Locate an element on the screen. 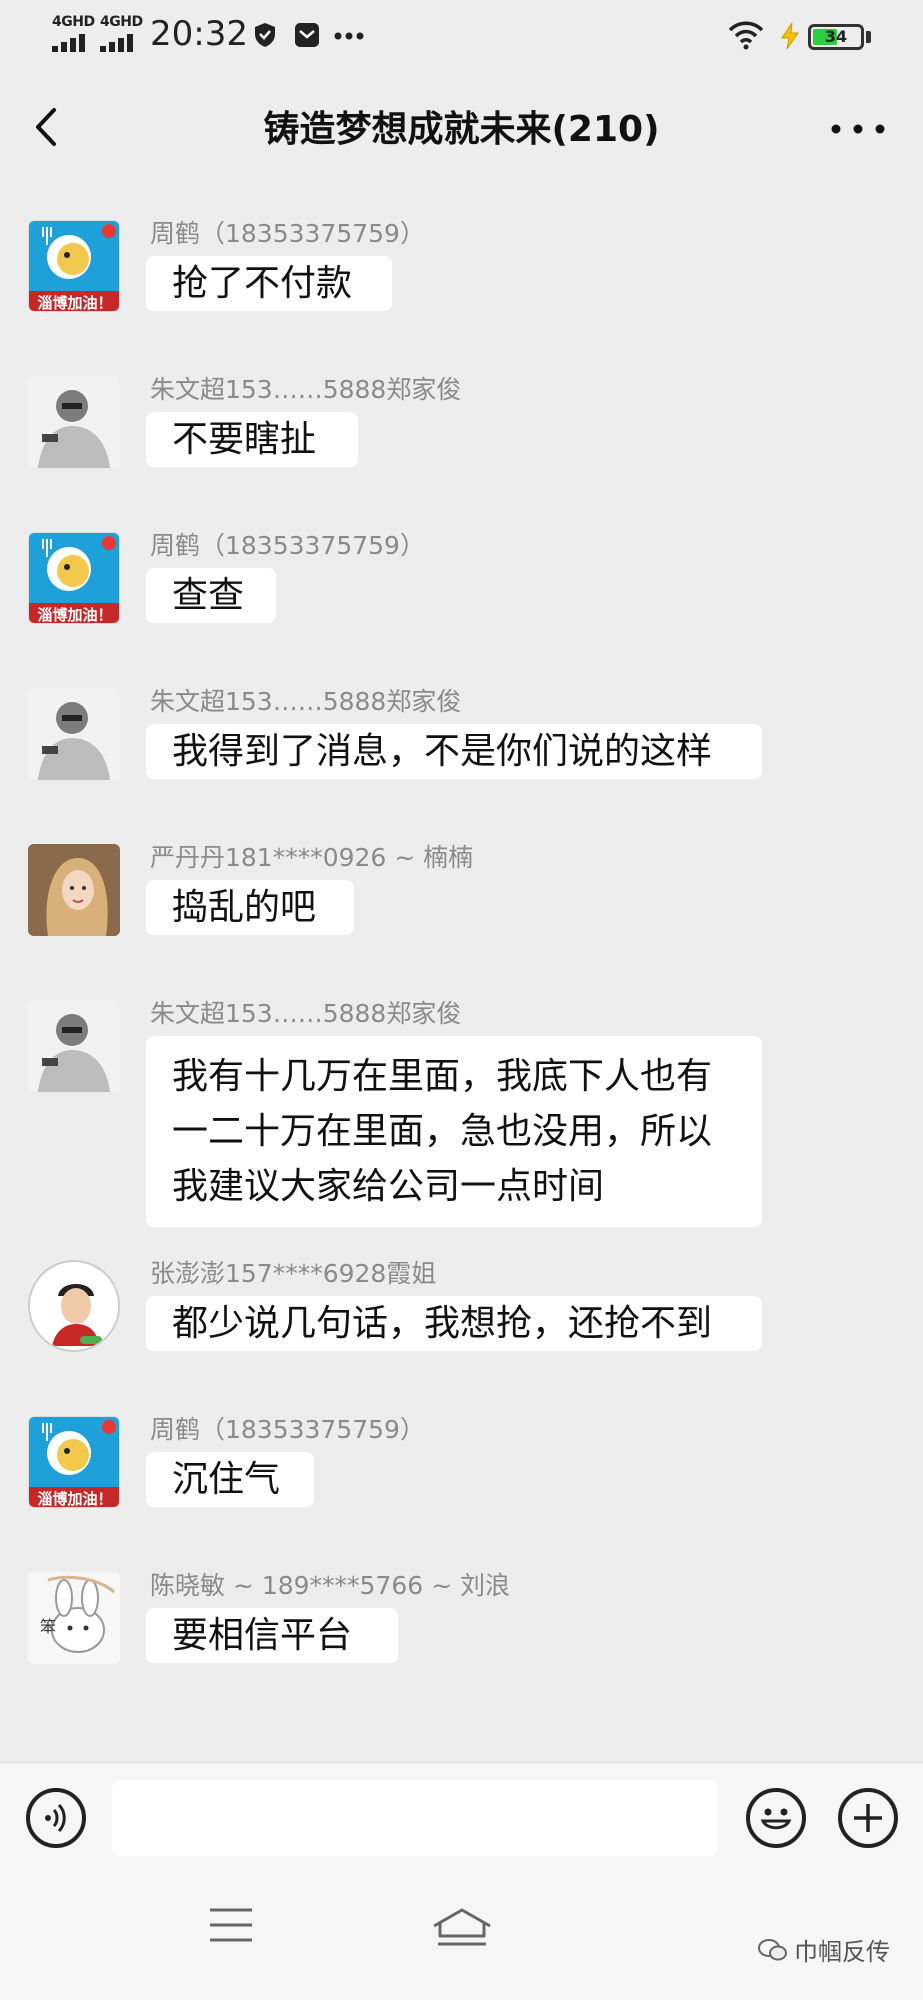  boy-portrait-icon is located at coordinates (75, 1307).